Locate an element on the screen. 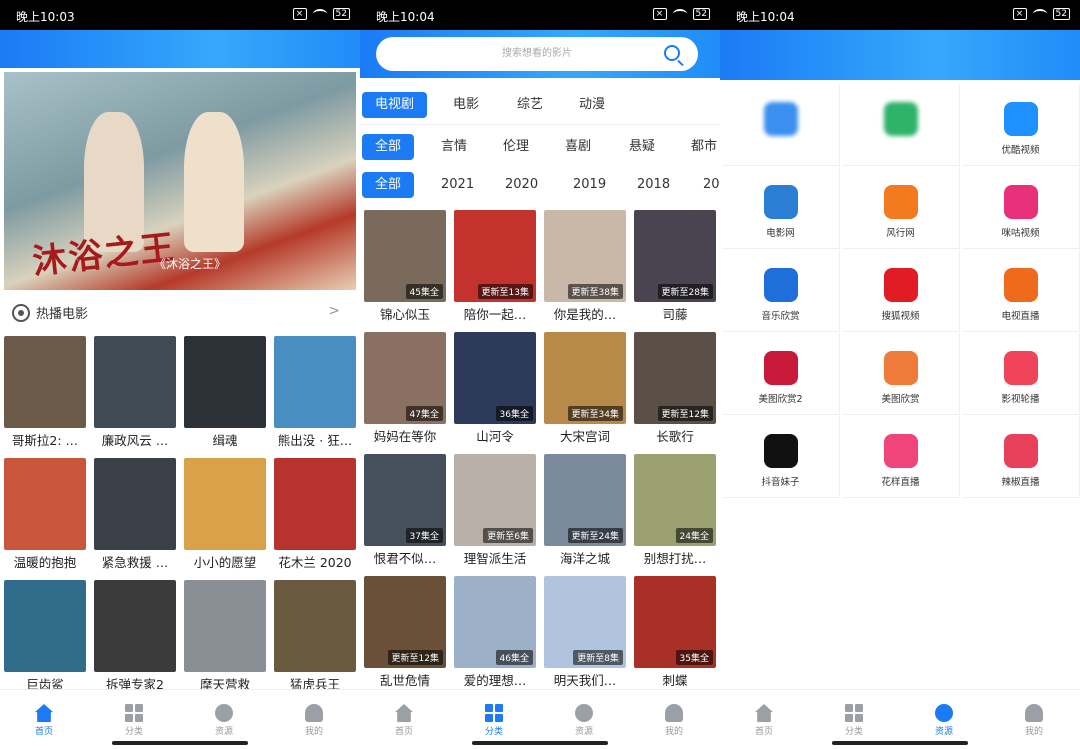 This screenshot has height=749, width=1080. episode-badge: 36集全 is located at coordinates (514, 413).